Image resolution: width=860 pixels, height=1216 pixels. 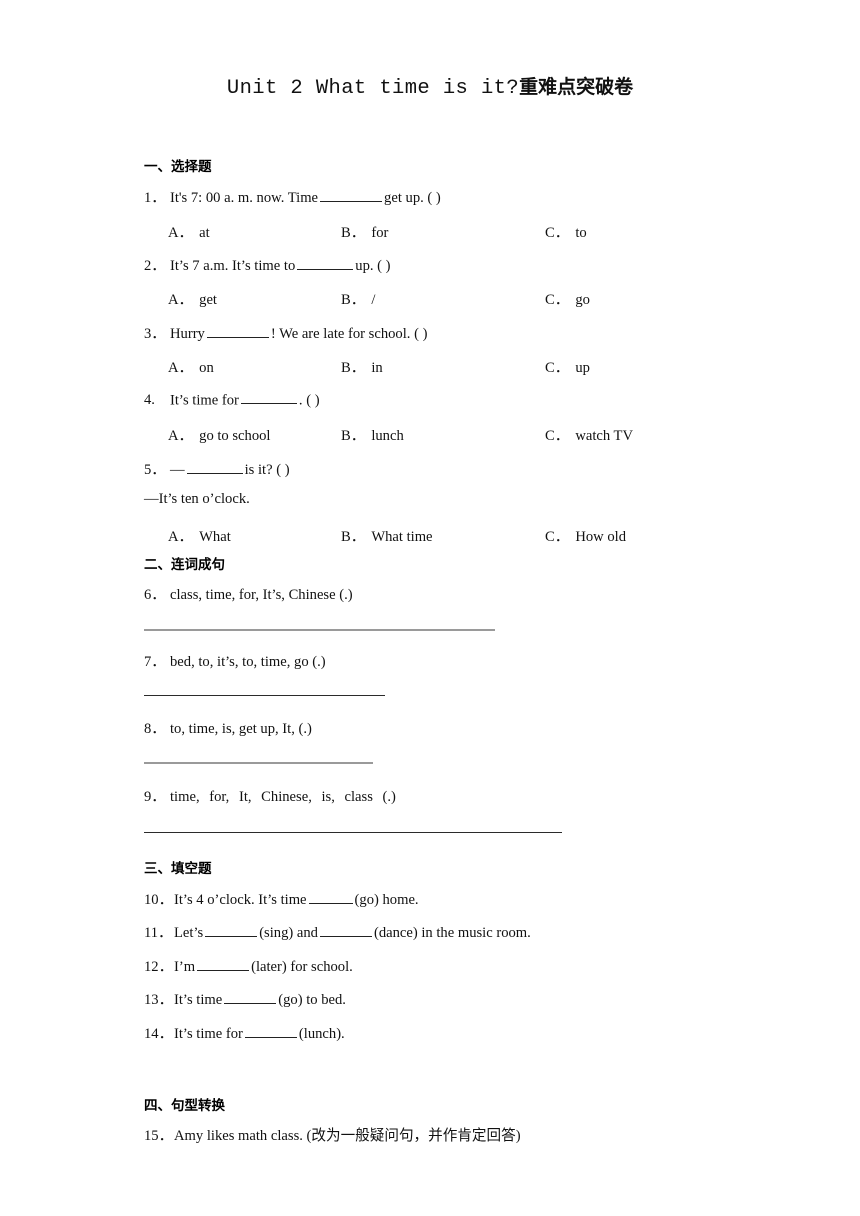 I want to click on question-5-options: A． What B． What time C． How old, so click(x=430, y=535).